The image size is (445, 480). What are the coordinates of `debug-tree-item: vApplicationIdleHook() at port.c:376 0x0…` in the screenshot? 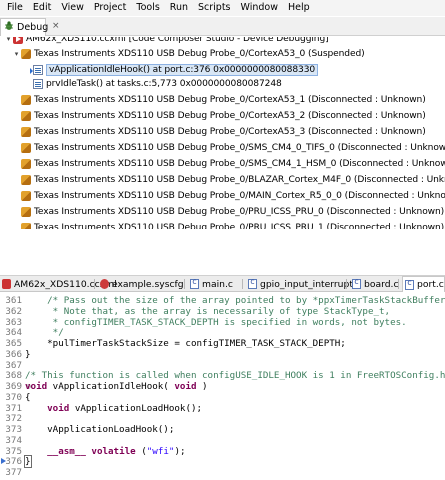 It's located at (171, 70).